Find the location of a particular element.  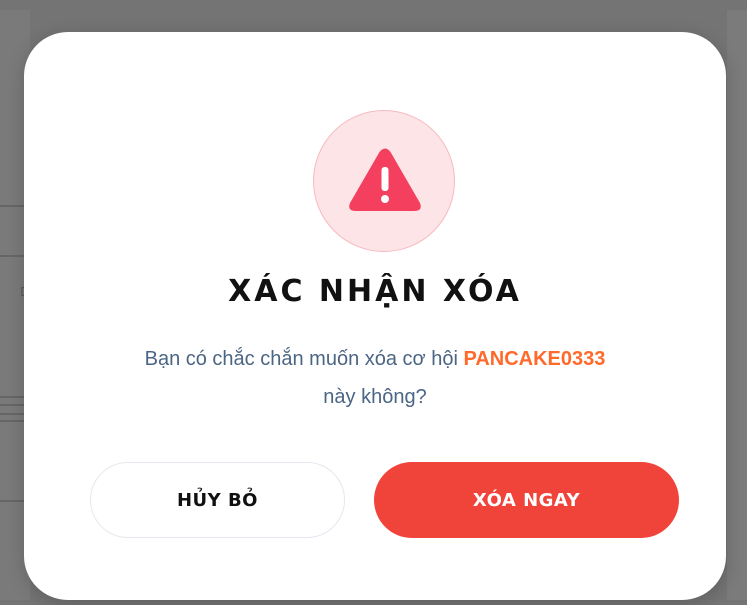

cancel-button: HỦY BỎ is located at coordinates (217, 500).